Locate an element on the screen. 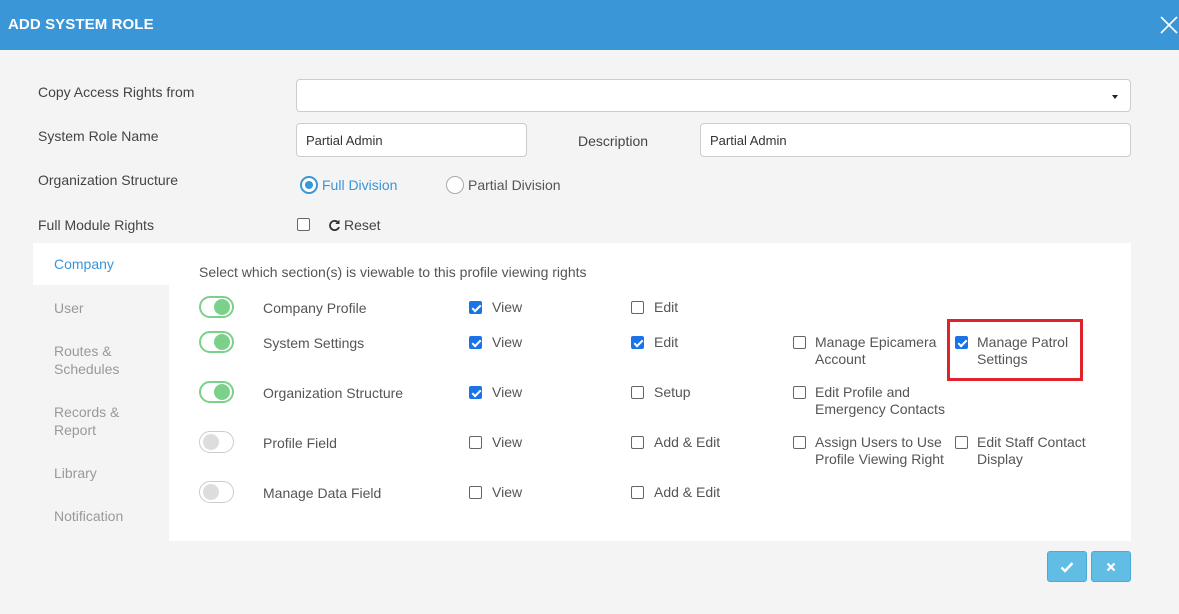 The height and width of the screenshot is (614, 1179). sidebar-item-label: Company is located at coordinates (84, 264).